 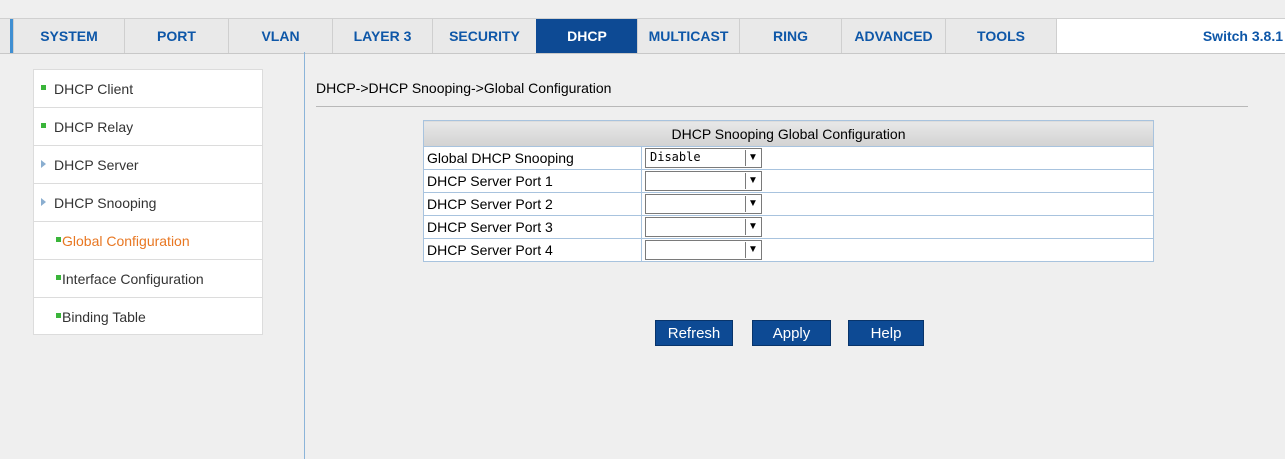 What do you see at coordinates (788, 133) in the screenshot?
I see `table-title: DHCP Snooping Global Configuration` at bounding box center [788, 133].